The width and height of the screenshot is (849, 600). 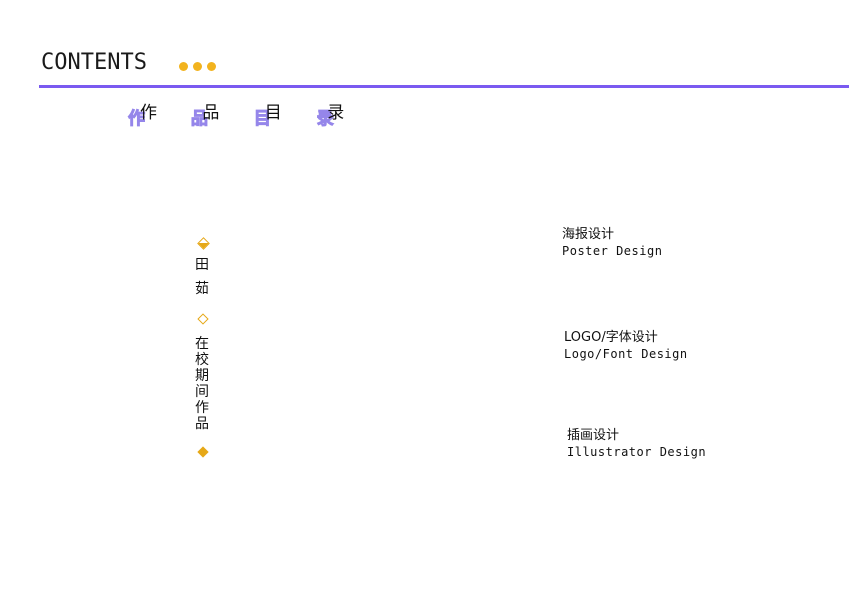 I want to click on menu-item-cn: LOGO/字体设计, so click(x=611, y=337).